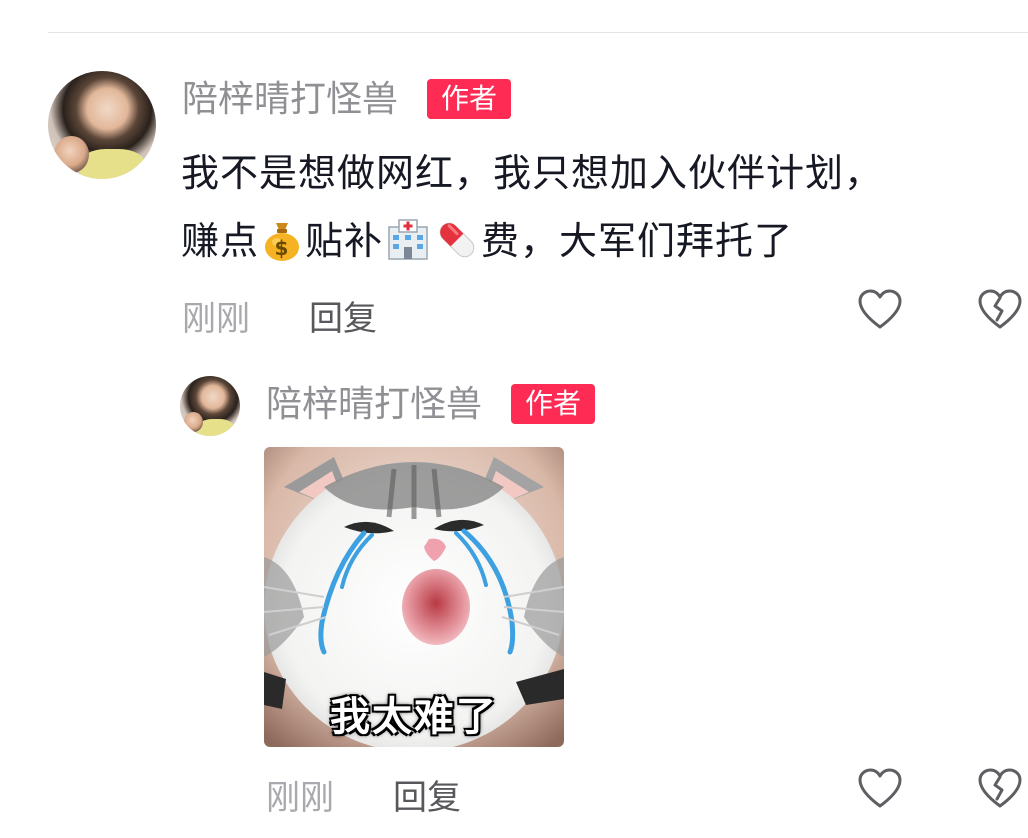  What do you see at coordinates (637, 241) in the screenshot?
I see `comment-text-part-c: 费，大军们拜托了` at bounding box center [637, 241].